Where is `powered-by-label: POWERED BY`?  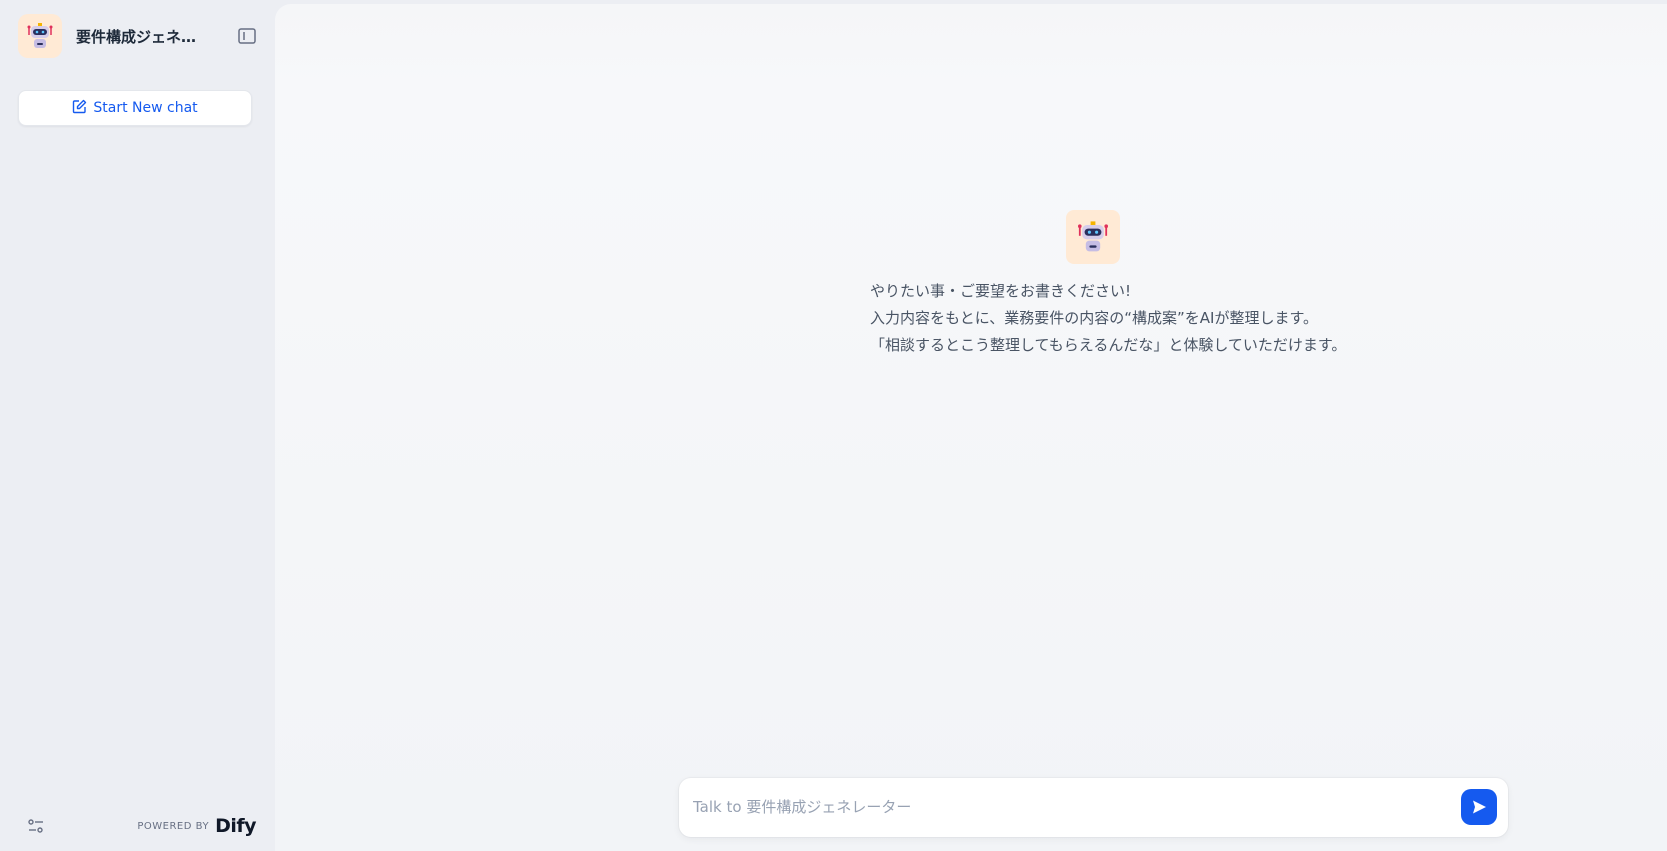
powered-by-label: POWERED BY is located at coordinates (173, 826).